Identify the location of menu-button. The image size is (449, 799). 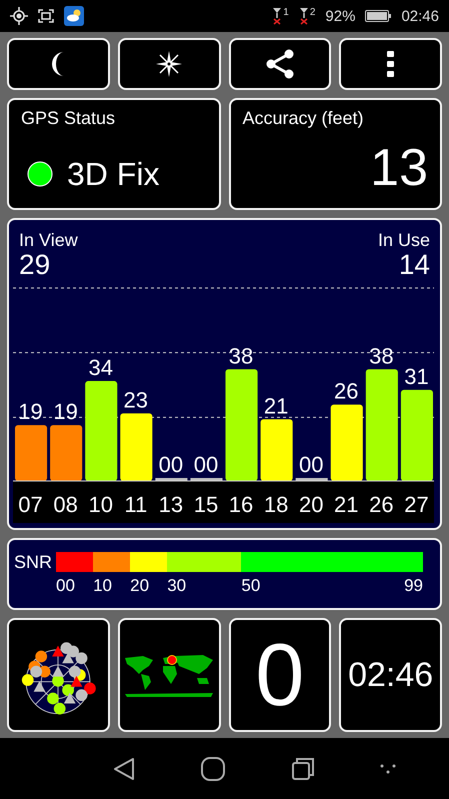
(390, 64).